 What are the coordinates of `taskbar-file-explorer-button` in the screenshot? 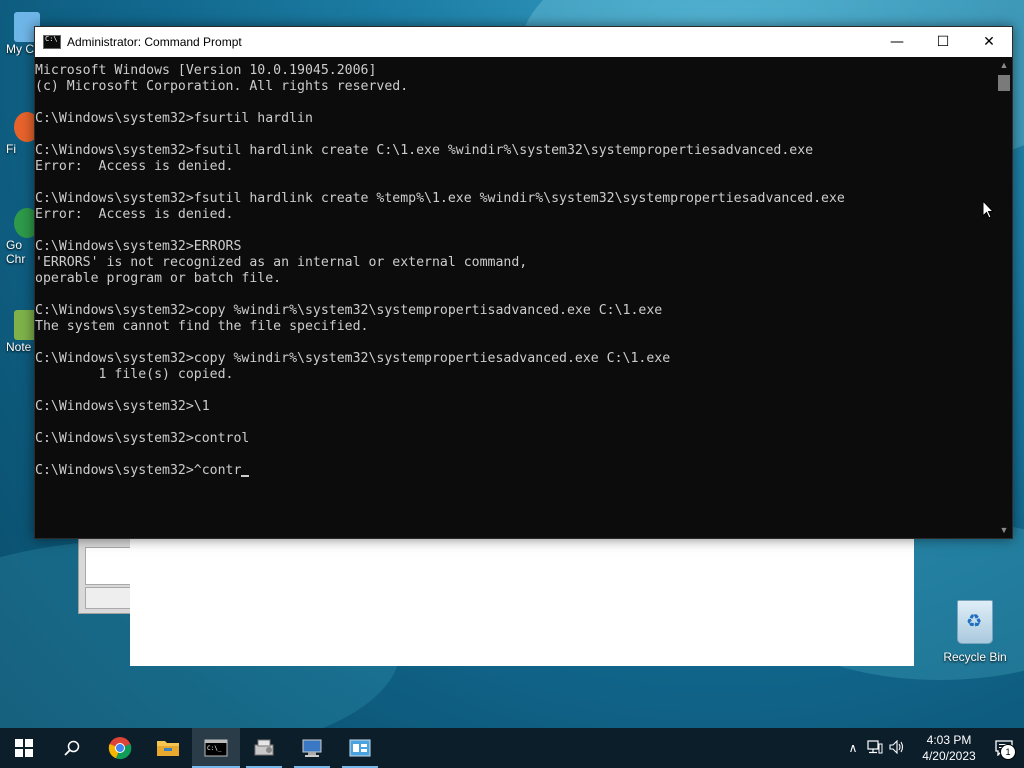 It's located at (168, 748).